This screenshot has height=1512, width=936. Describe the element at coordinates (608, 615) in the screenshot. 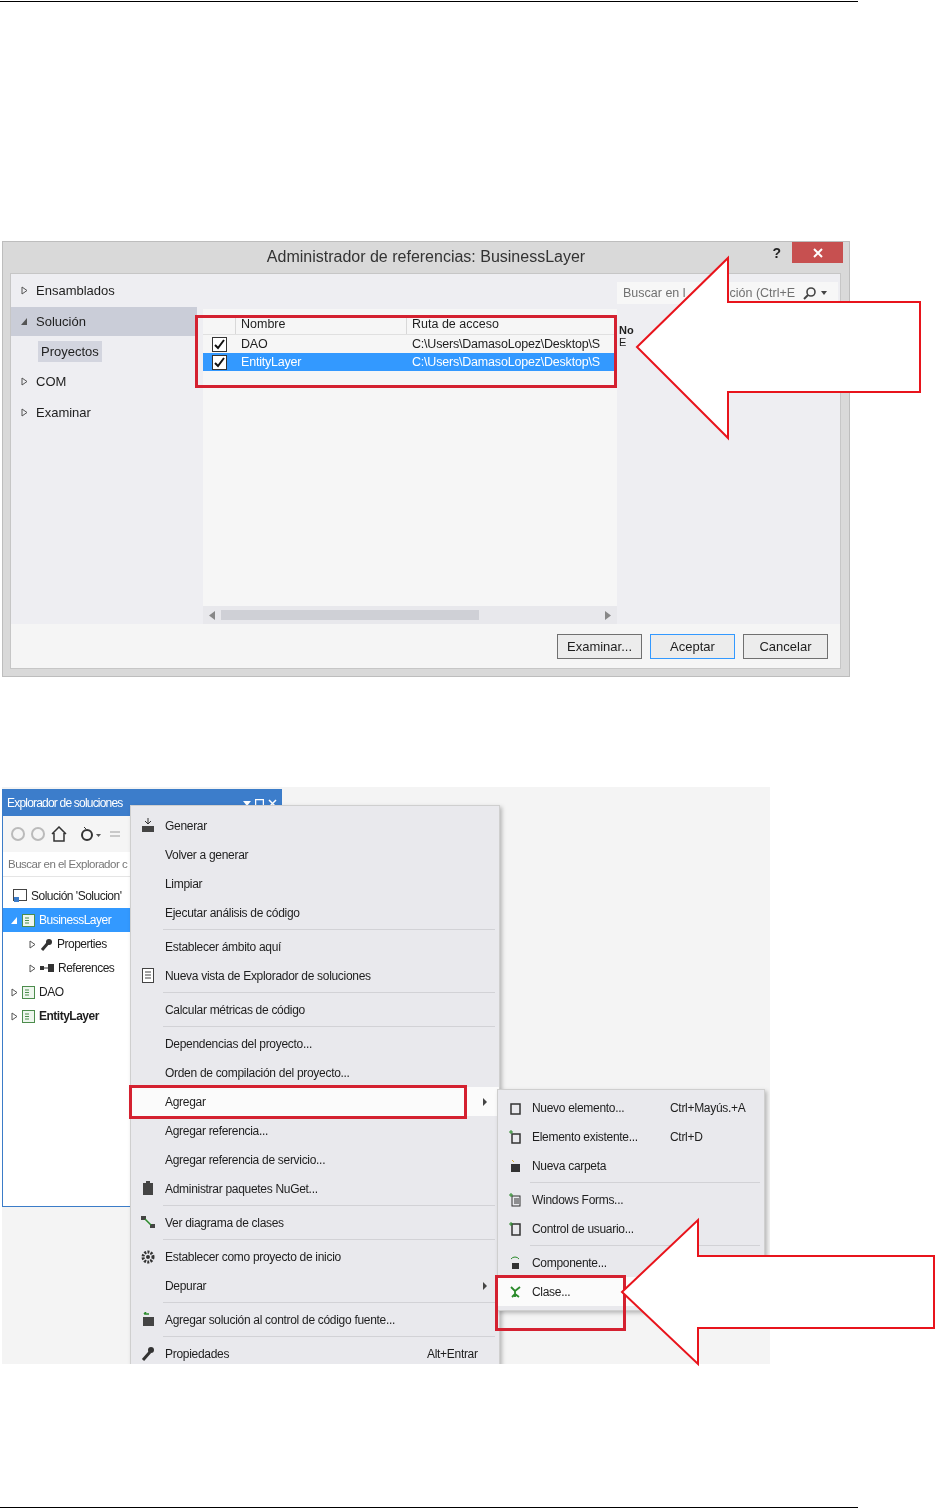

I see `scroll-right-icon` at that location.